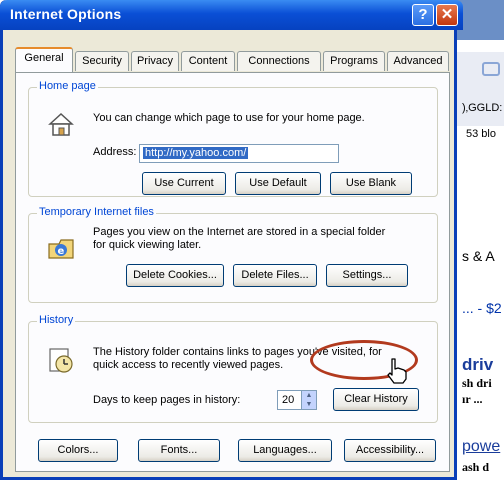 Image resolution: width=504 pixels, height=485 pixels. I want to click on address-value: http://my.yahoo.com/, so click(196, 153).